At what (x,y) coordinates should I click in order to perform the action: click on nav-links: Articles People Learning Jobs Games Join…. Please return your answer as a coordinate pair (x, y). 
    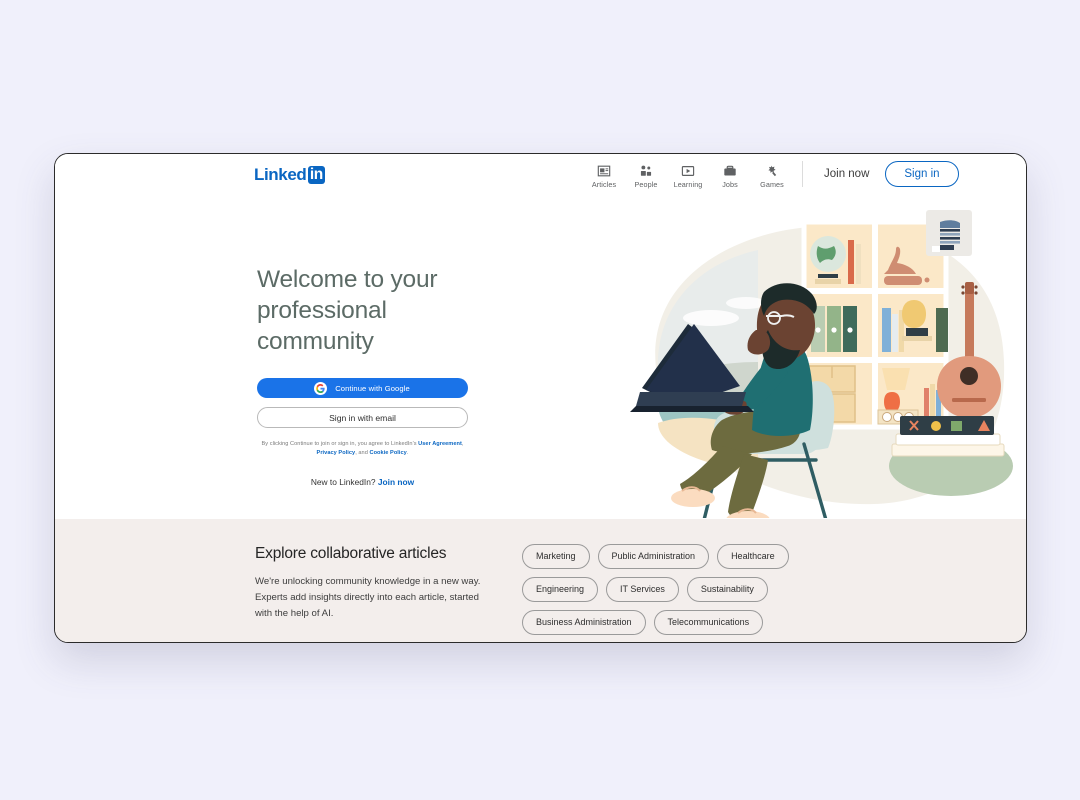
    Looking at the image, I should click on (771, 174).